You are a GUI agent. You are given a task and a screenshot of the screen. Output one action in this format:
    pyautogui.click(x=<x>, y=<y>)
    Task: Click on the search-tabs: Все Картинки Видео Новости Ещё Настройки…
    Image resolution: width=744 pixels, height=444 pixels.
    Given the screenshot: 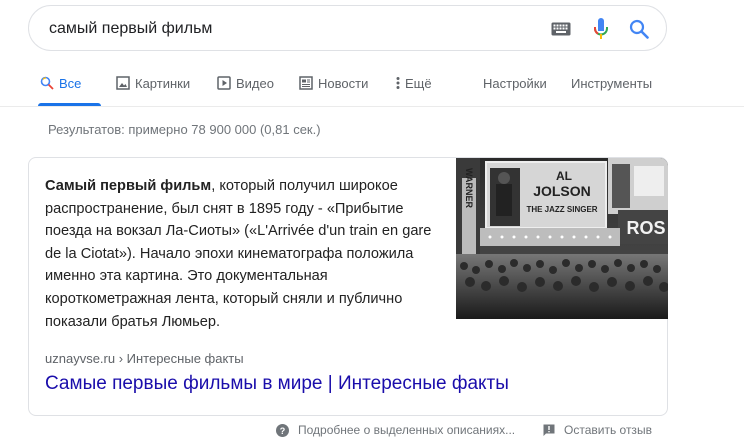 What is the action you would take?
    pyautogui.click(x=372, y=83)
    